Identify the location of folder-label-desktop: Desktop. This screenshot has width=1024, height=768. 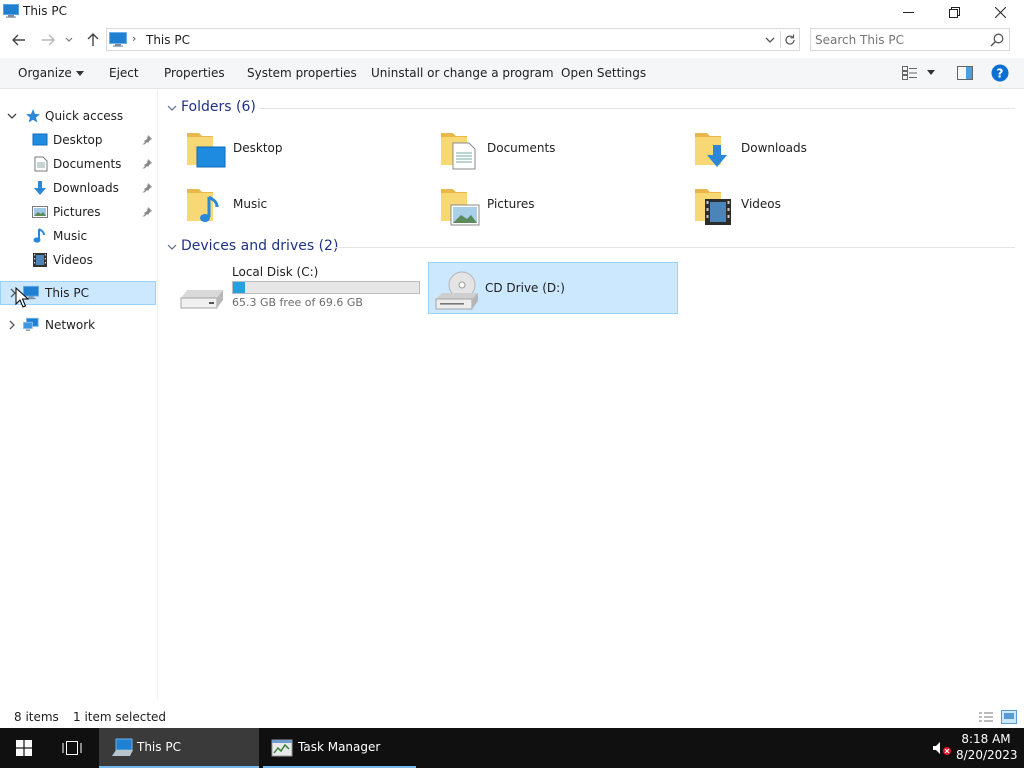
(258, 148).